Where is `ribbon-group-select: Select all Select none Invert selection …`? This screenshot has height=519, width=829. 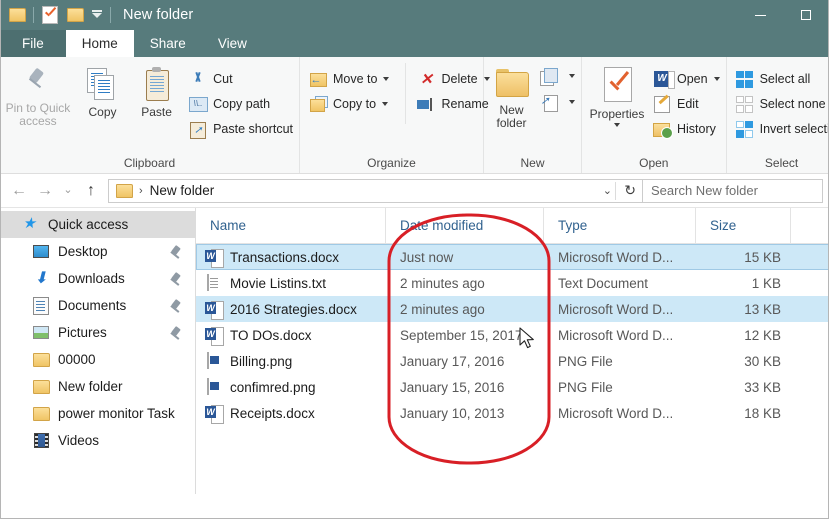
ribbon-group-select: Select all Select none Invert selection … is located at coordinates (778, 115).